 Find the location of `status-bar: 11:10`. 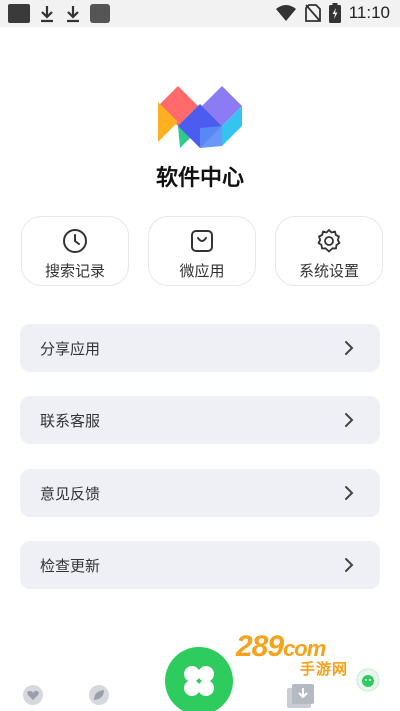

status-bar: 11:10 is located at coordinates (200, 13).